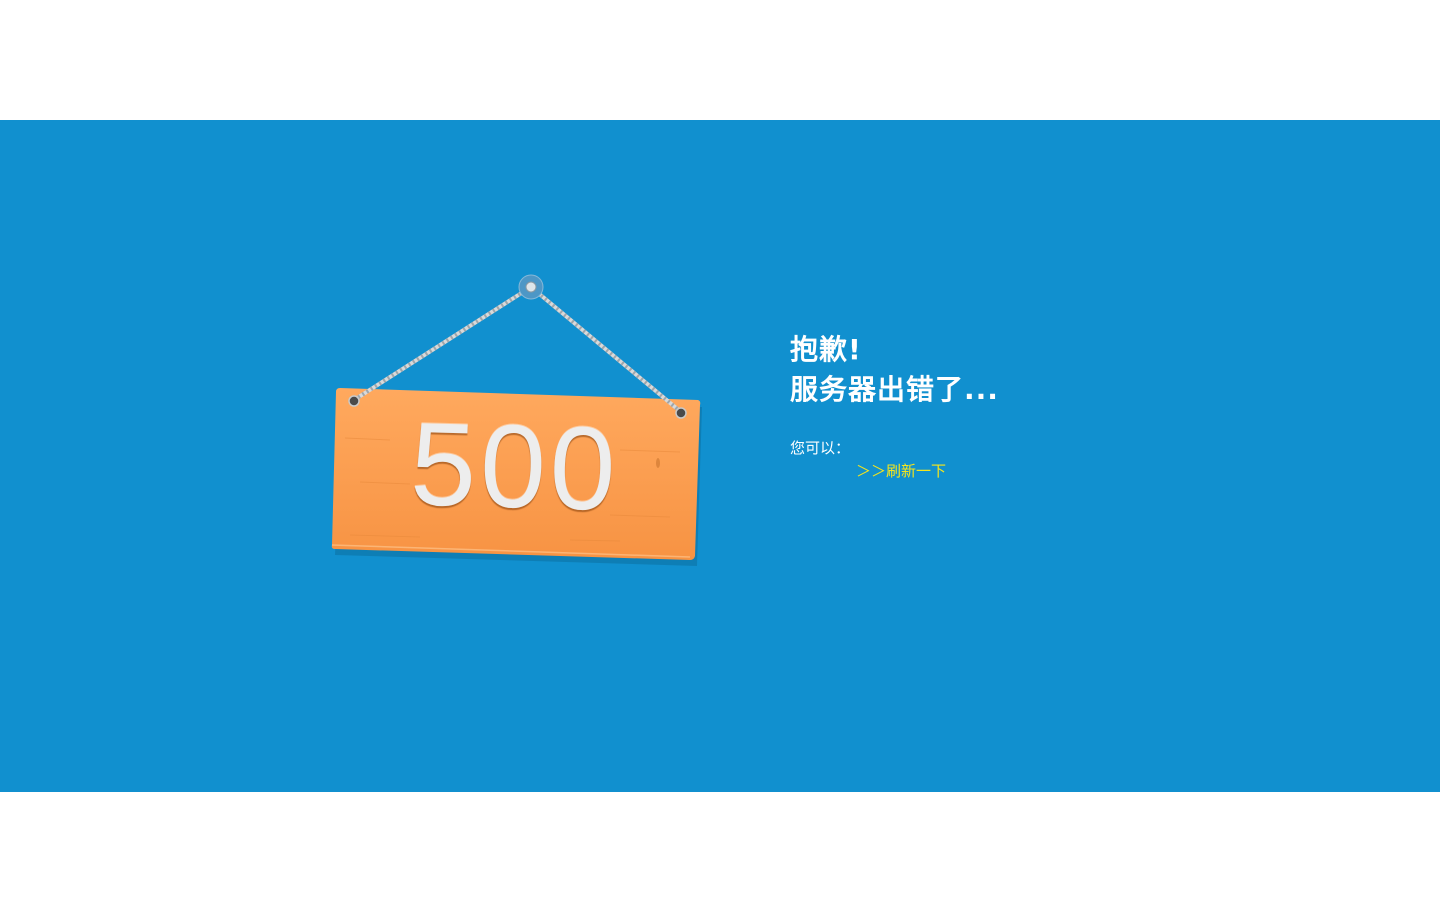  Describe the element at coordinates (515, 467) in the screenshot. I see `error-code: 500` at that location.